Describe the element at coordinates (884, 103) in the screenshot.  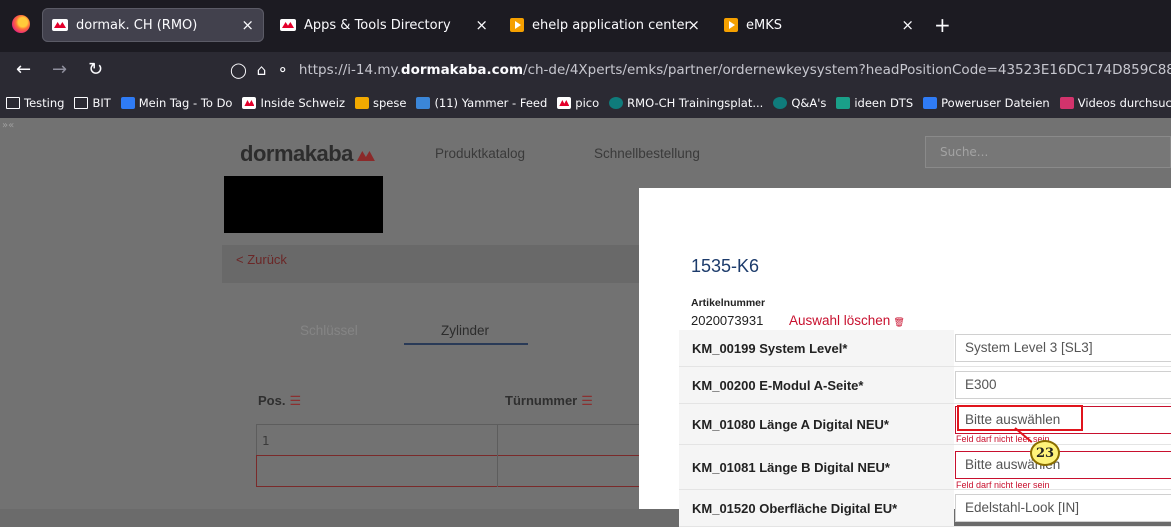
I see `bookmark-label: ideen DTS` at that location.